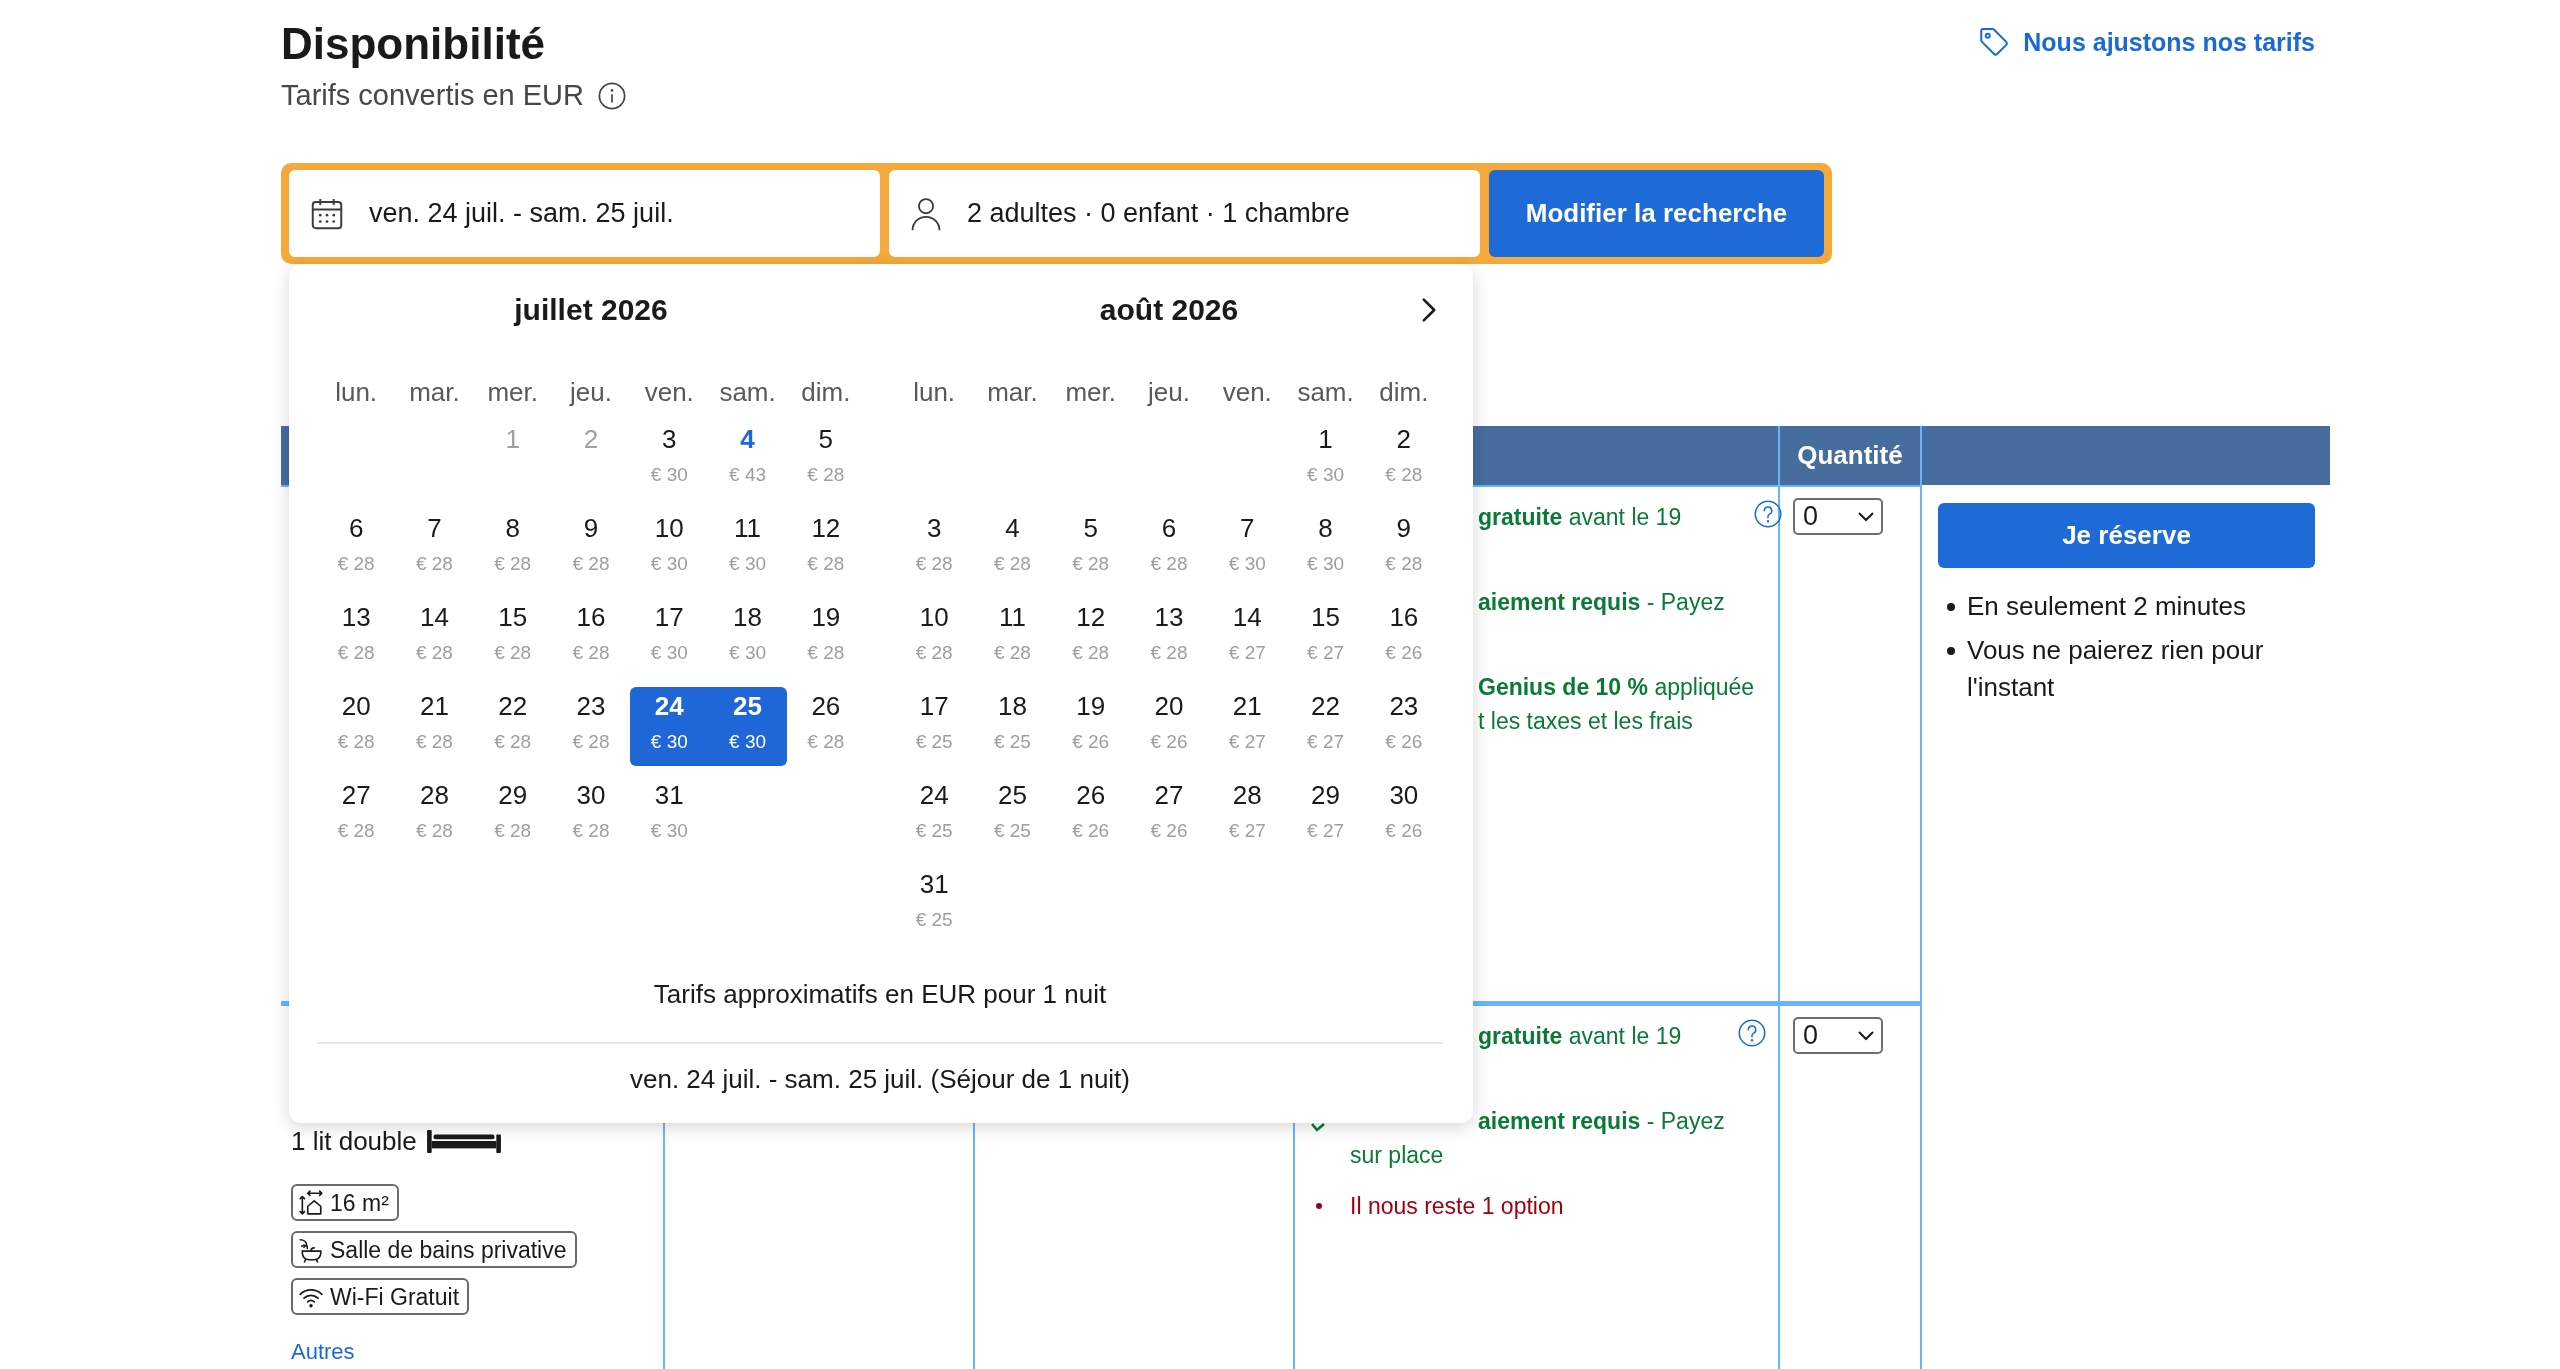 The height and width of the screenshot is (1369, 2560). What do you see at coordinates (1247, 815) in the screenshot?
I see `calendar-day: 28 € 27` at bounding box center [1247, 815].